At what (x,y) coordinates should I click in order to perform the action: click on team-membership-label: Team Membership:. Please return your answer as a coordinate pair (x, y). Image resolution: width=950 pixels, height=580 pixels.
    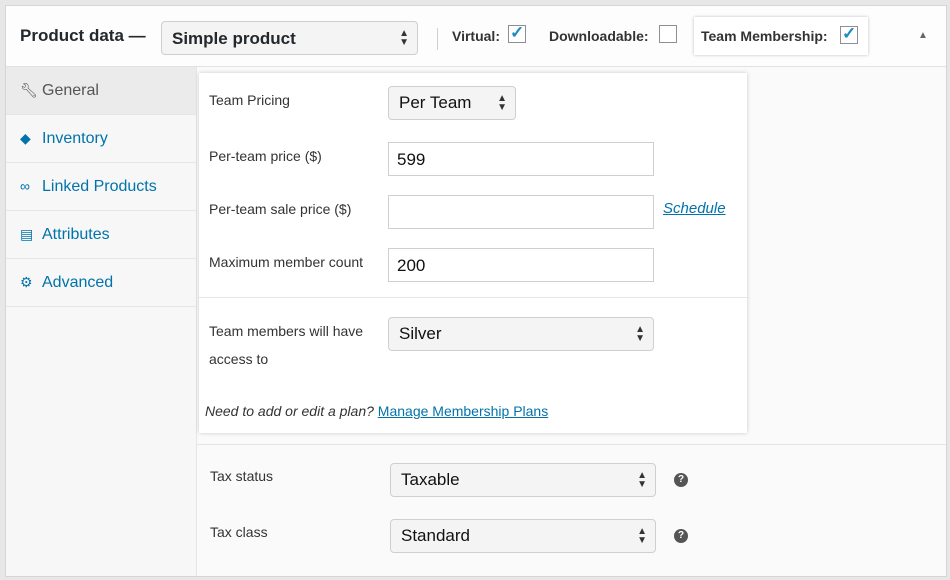
    Looking at the image, I should click on (764, 36).